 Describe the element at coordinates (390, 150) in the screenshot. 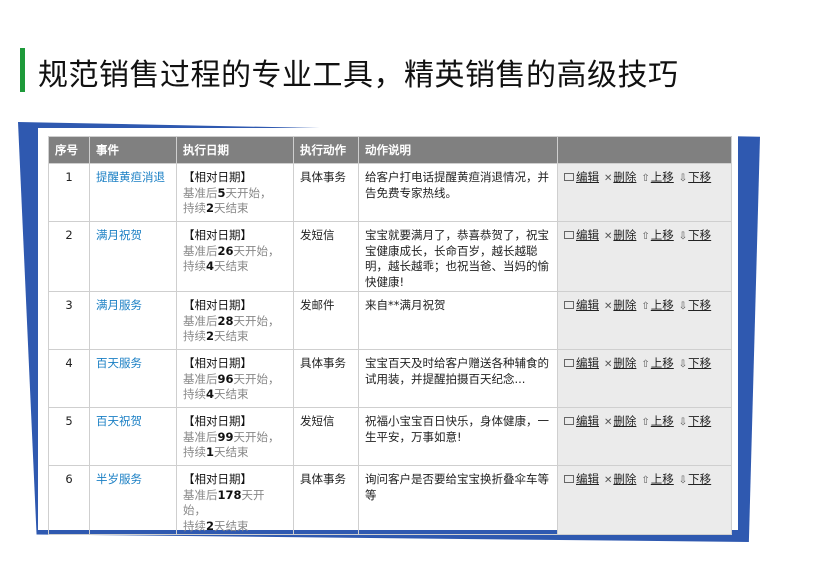

I see `table-header-row: 序号 事件 执行日期 执行动作 动作说明` at that location.